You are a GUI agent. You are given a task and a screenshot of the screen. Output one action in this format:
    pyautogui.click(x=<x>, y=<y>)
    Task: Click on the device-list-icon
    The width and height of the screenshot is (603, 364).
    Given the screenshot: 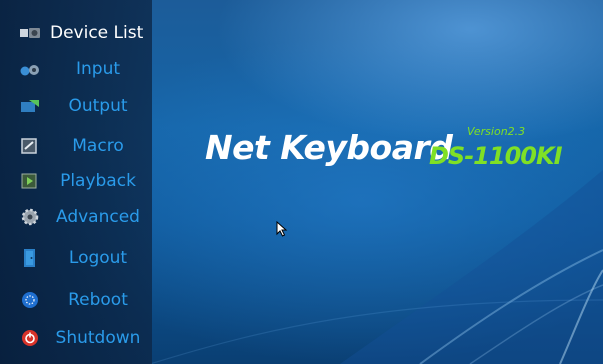 What is the action you would take?
    pyautogui.click(x=30, y=33)
    